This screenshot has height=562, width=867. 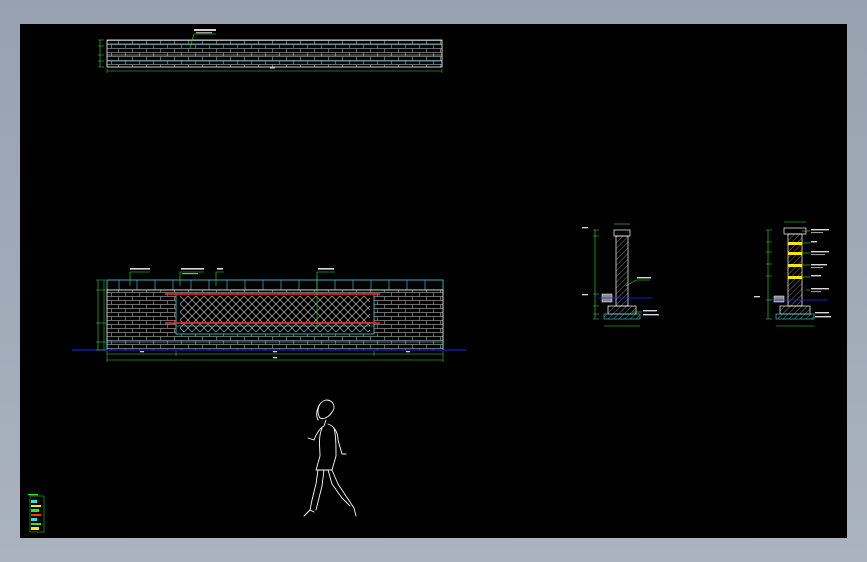 I want to click on section-a-stem, so click(x=622, y=271).